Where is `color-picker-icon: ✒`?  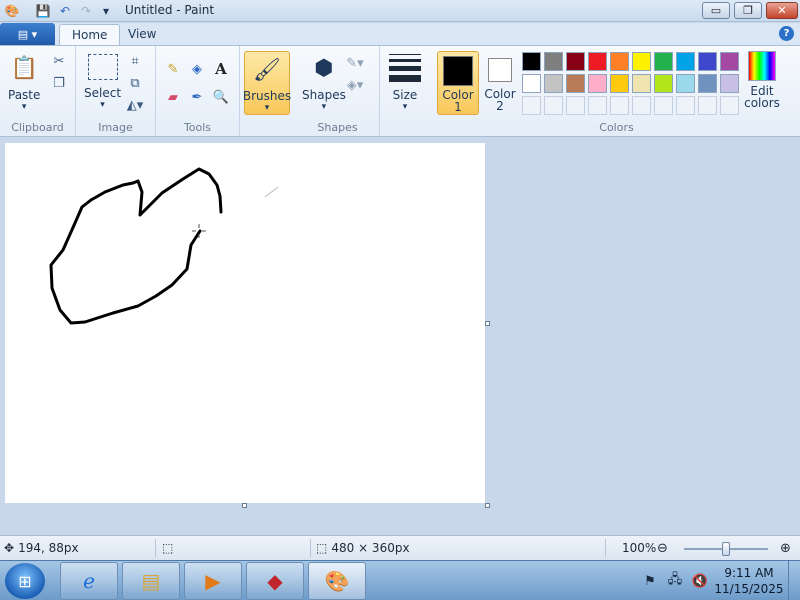
color-picker-icon: ✒ is located at coordinates (197, 97).